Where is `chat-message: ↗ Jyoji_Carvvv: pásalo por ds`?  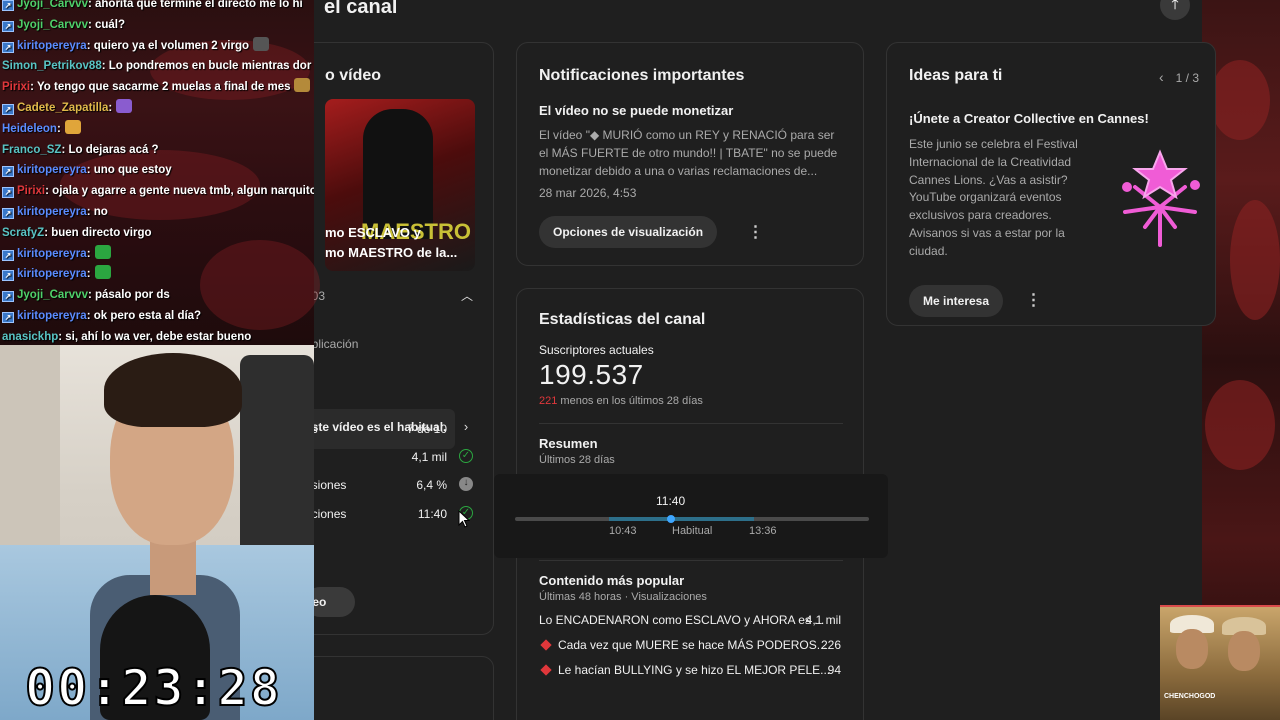
chat-message: ↗ Jyoji_Carvvv: pásalo por ds is located at coordinates (158, 295).